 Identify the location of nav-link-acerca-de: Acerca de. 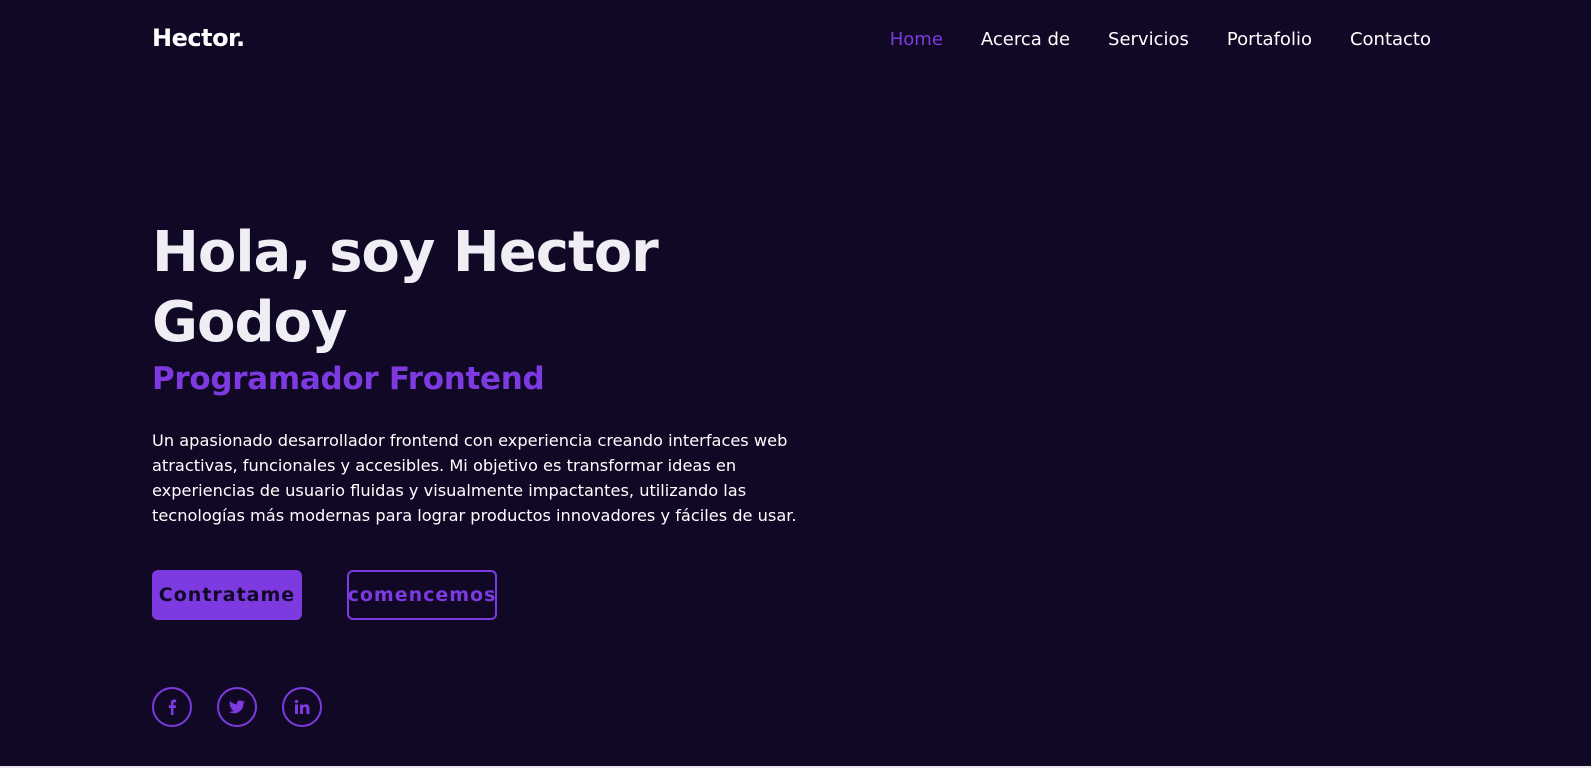
(1025, 39).